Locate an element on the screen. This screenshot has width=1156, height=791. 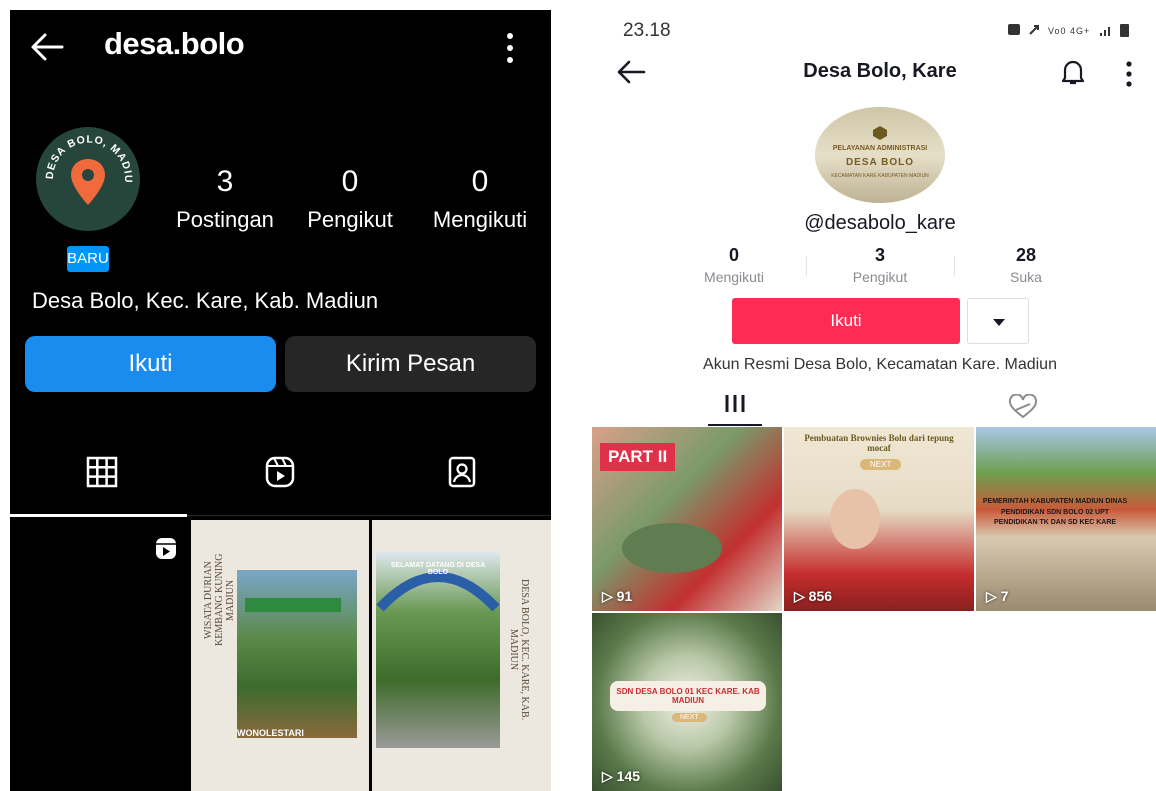
gate-sign: SELAMAT DATANG DI DESA BOLO is located at coordinates (438, 569).